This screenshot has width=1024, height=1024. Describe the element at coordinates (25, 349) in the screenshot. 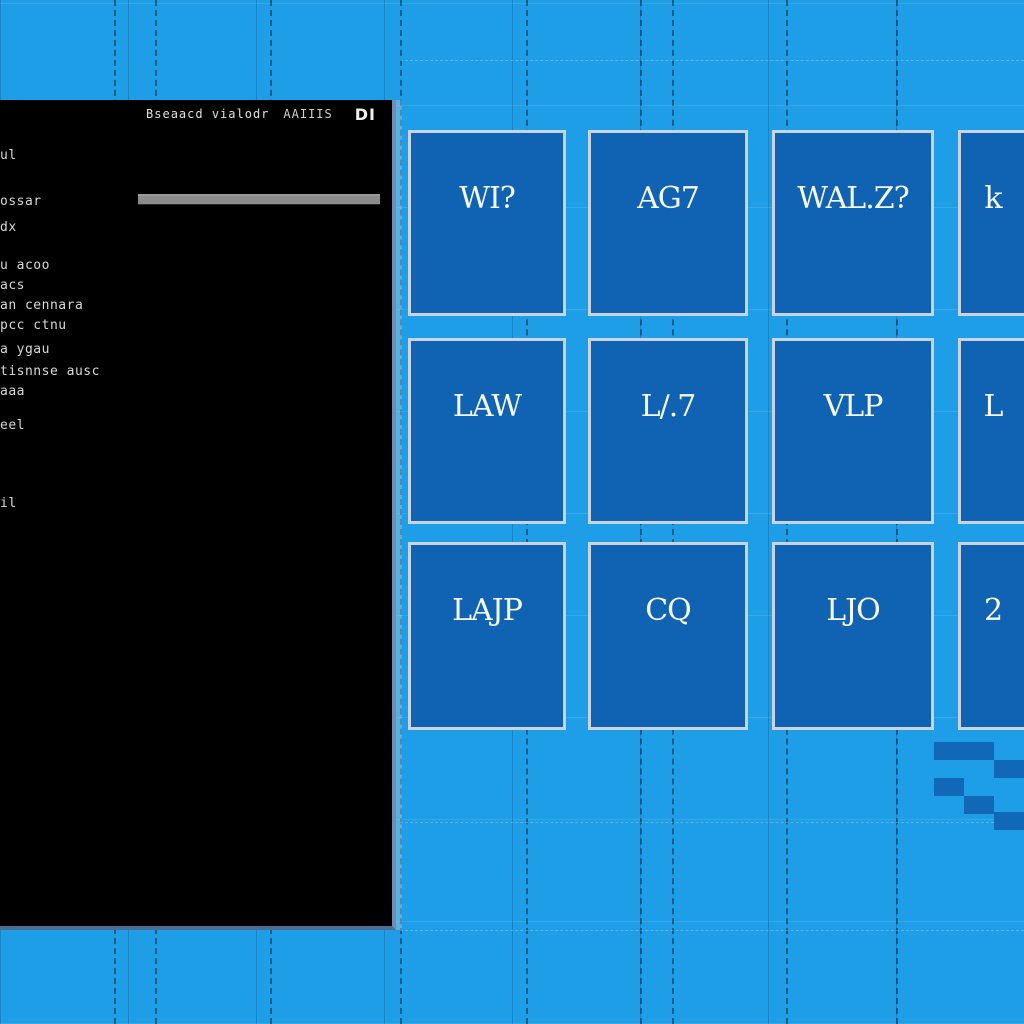

I see `console-line: a ygau` at that location.